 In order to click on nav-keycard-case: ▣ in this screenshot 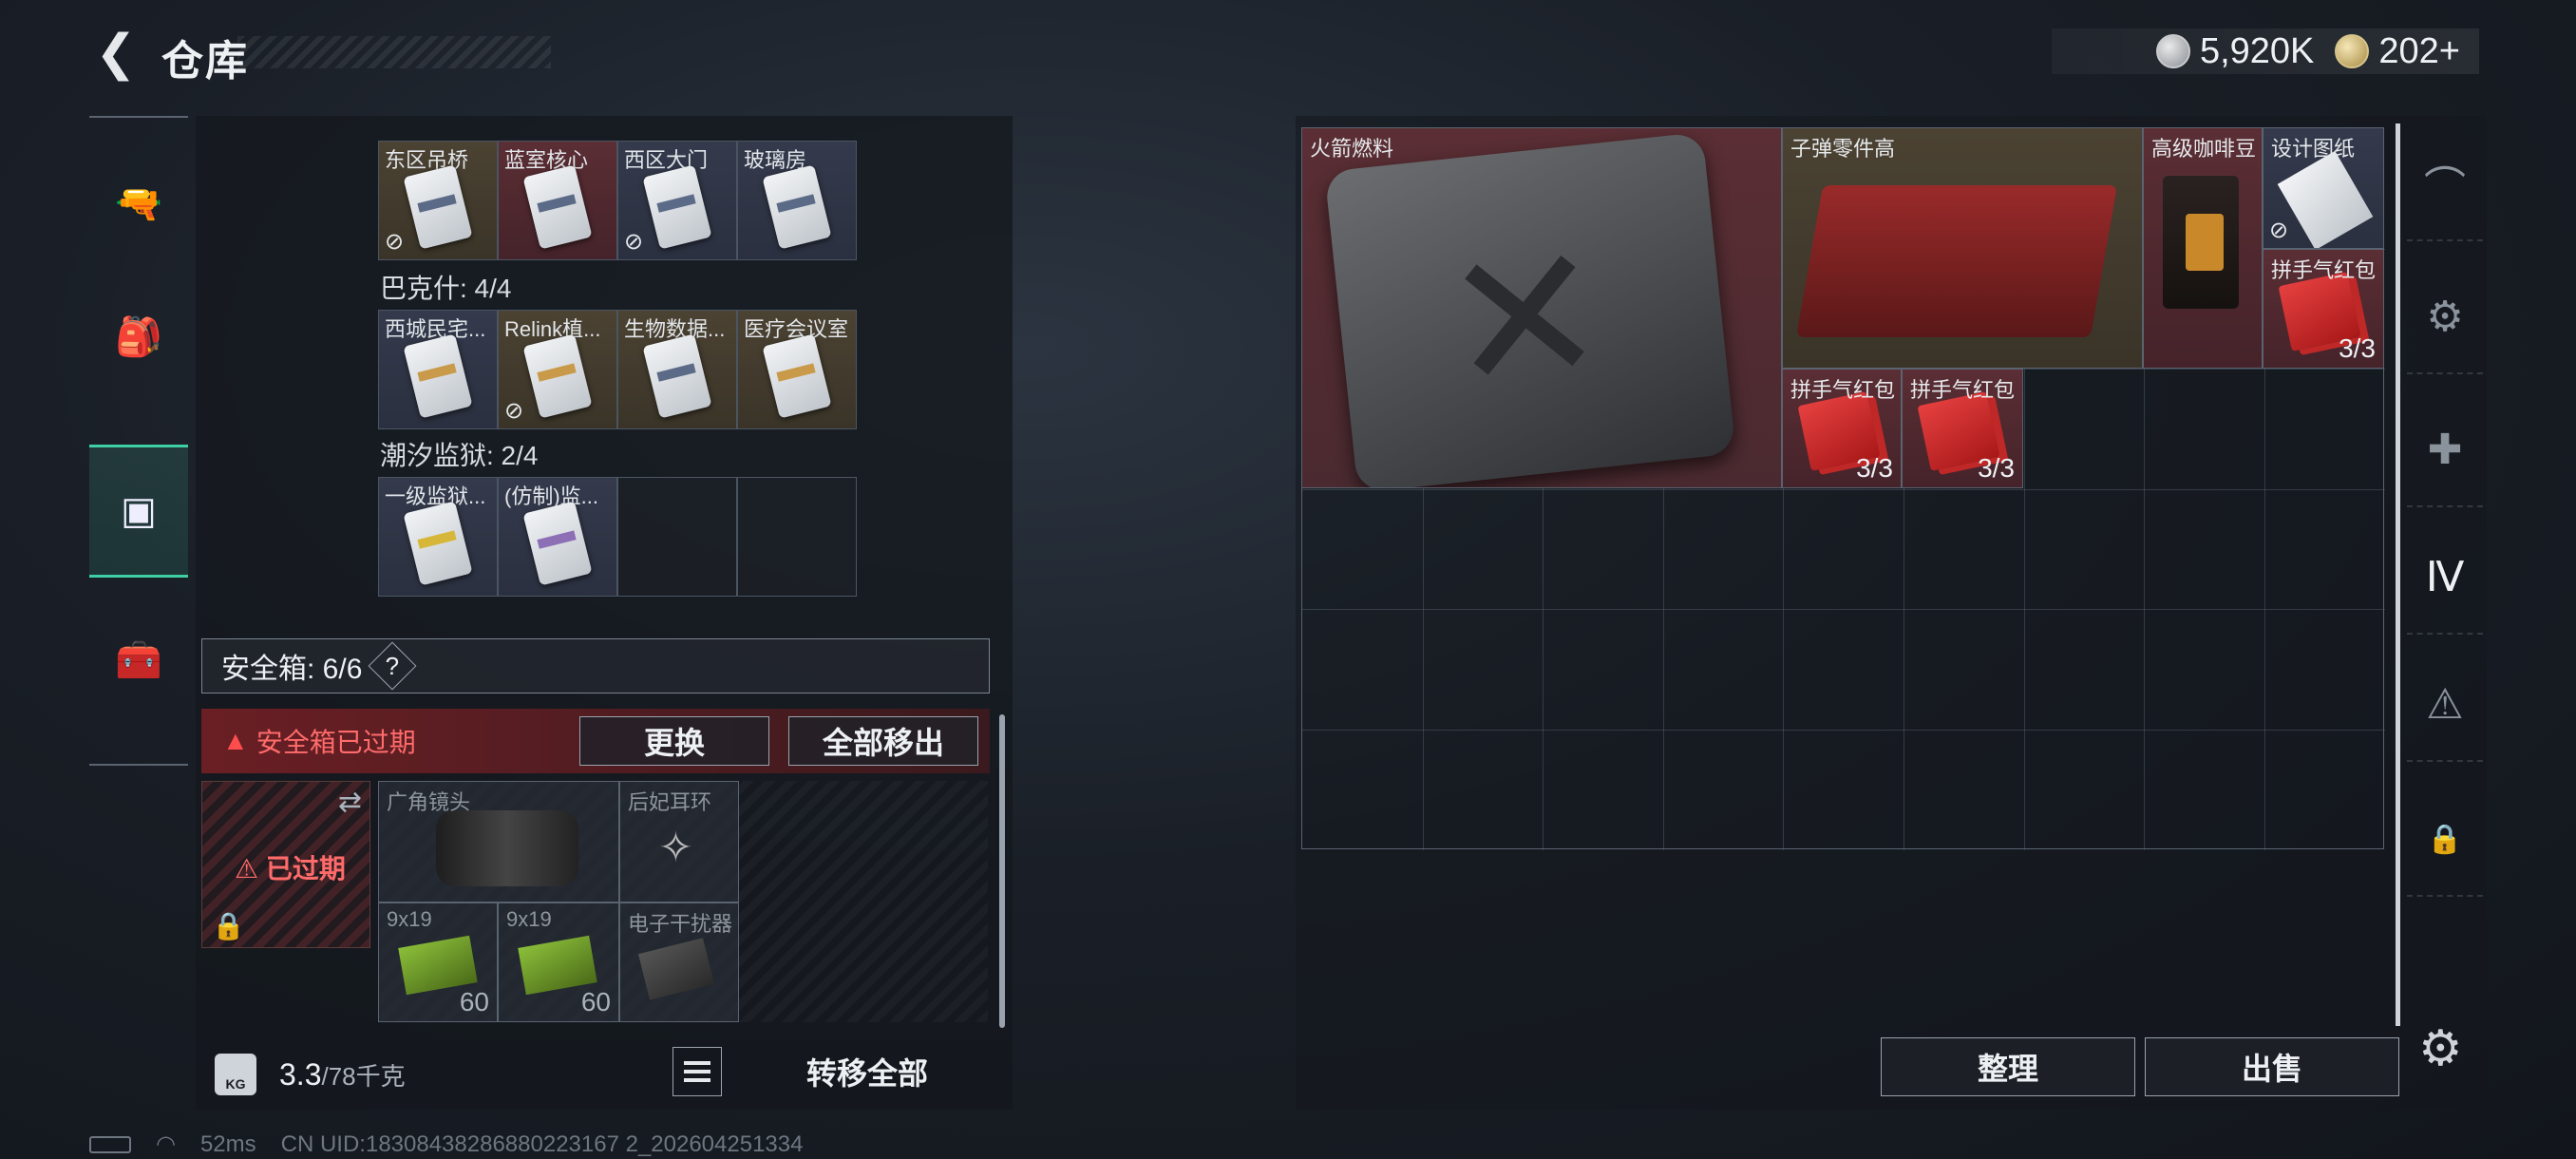, I will do `click(138, 511)`.